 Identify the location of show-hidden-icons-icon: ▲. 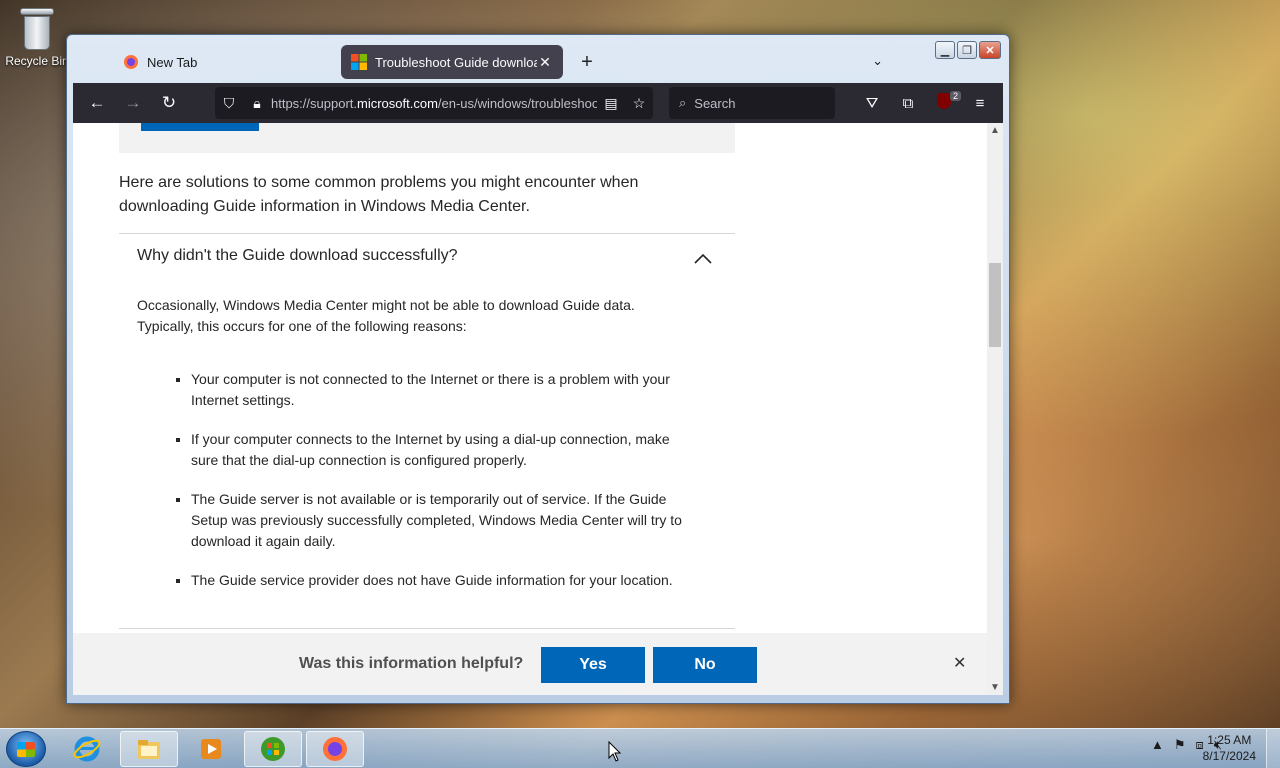
(1157, 745).